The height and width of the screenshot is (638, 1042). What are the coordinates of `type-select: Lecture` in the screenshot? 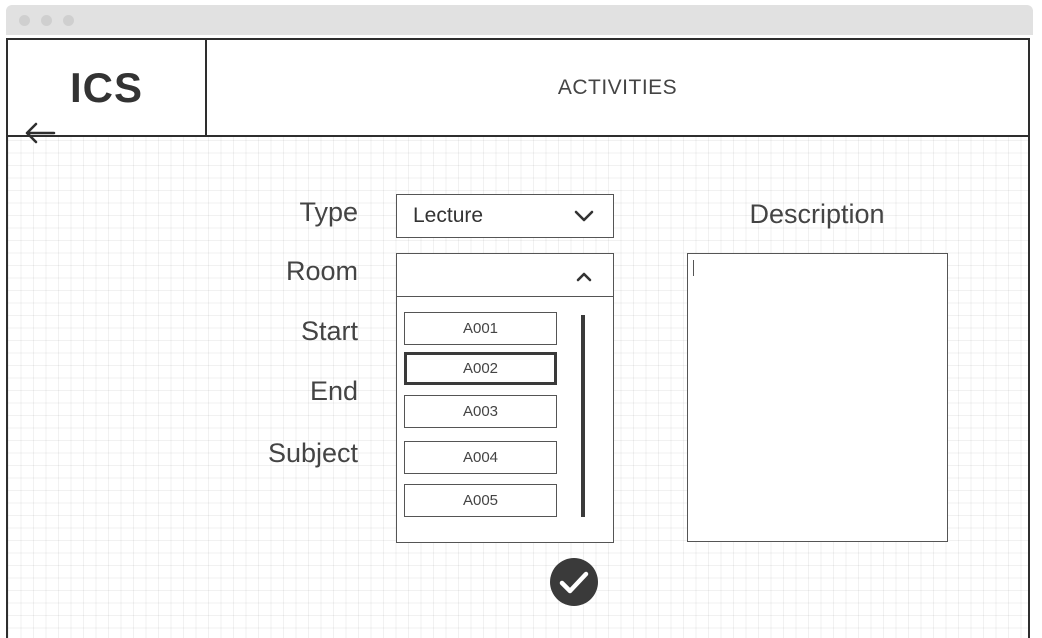 It's located at (505, 216).